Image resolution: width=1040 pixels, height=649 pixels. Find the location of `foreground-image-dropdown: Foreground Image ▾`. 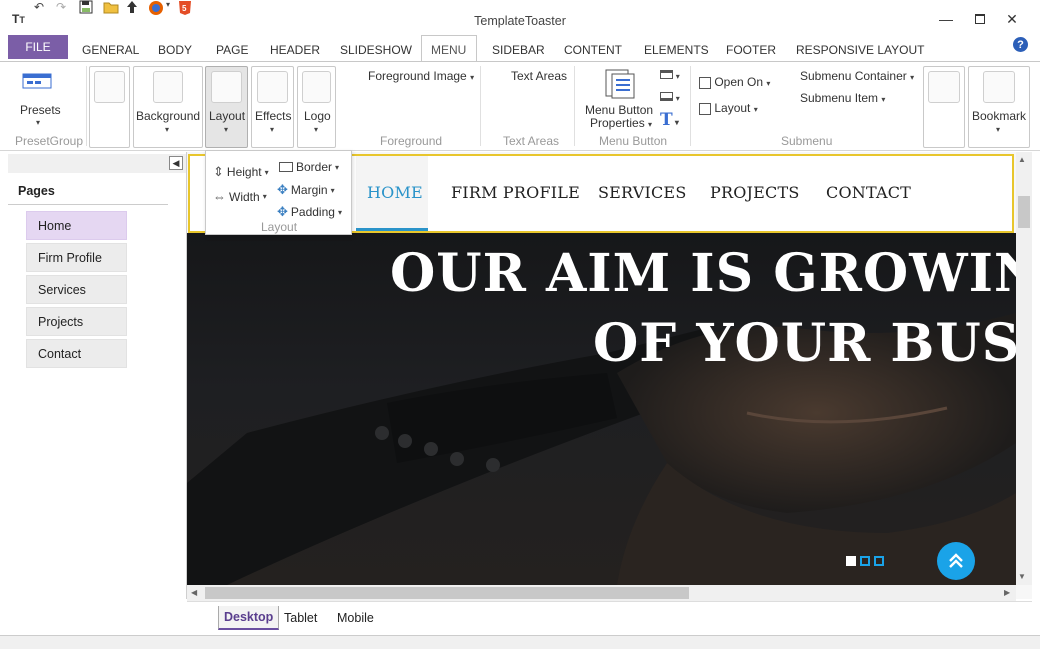

foreground-image-dropdown: Foreground Image ▾ is located at coordinates (421, 76).